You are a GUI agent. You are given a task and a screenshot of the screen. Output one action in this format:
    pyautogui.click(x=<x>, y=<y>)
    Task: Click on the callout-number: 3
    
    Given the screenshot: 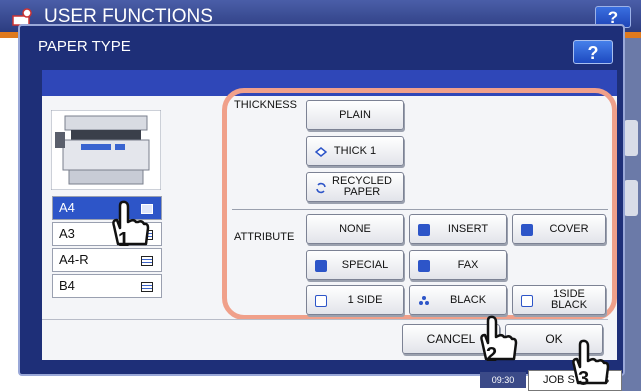 What is the action you would take?
    pyautogui.click(x=583, y=379)
    